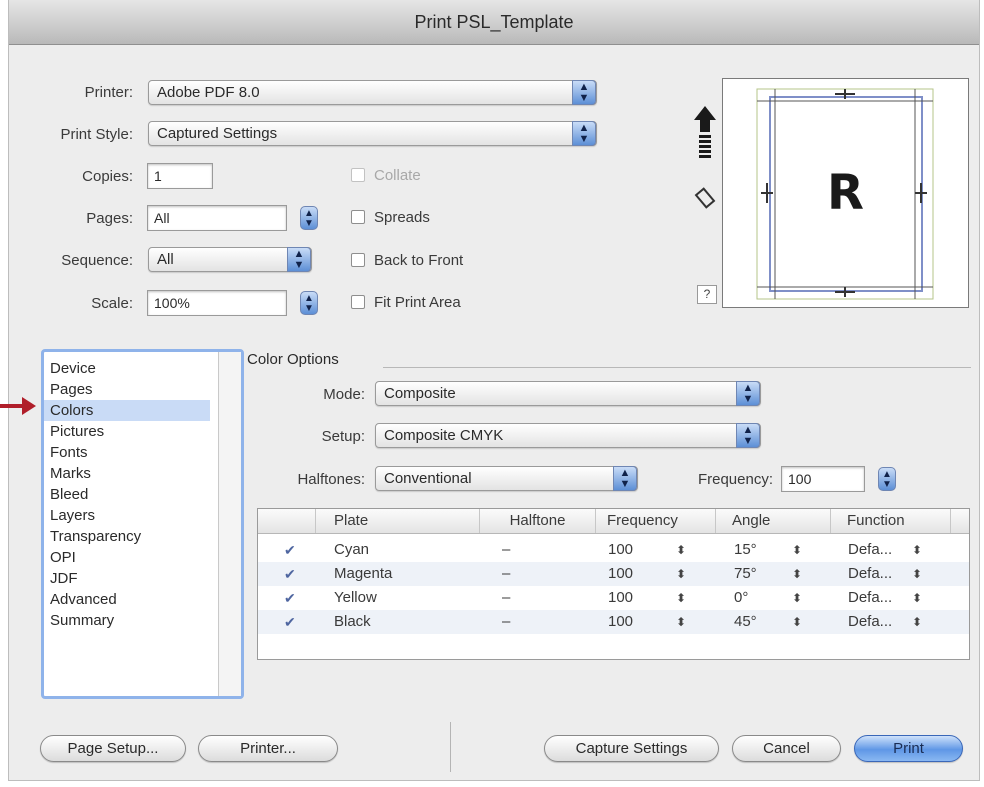  I want to click on scale-stepper-icon: ▲ ▼, so click(309, 303).